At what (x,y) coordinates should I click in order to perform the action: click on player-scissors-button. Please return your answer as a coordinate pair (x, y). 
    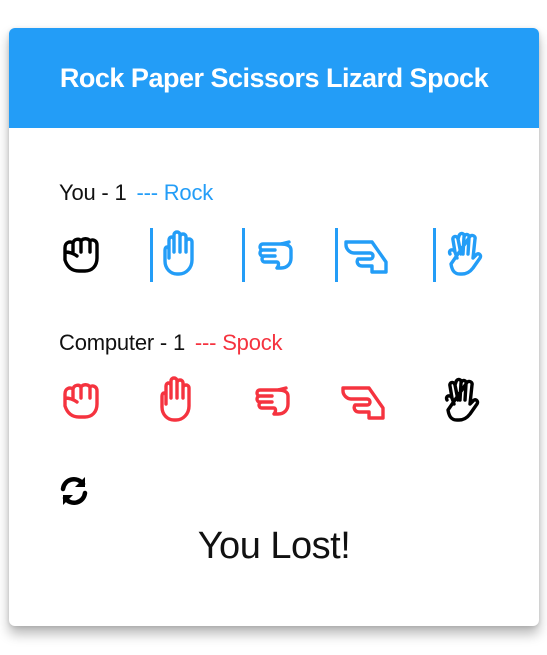
    Looking at the image, I should click on (270, 255).